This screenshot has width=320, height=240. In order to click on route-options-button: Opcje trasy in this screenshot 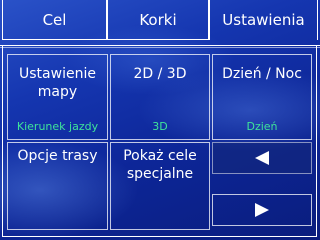, I will do `click(57, 186)`.